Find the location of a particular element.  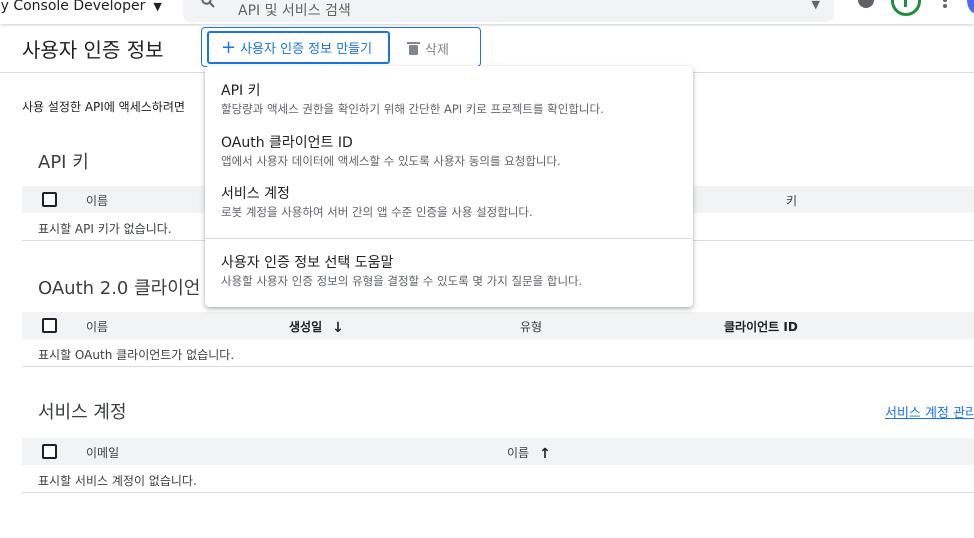

search-placeholder: API 및 서비스 검색 is located at coordinates (294, 11).